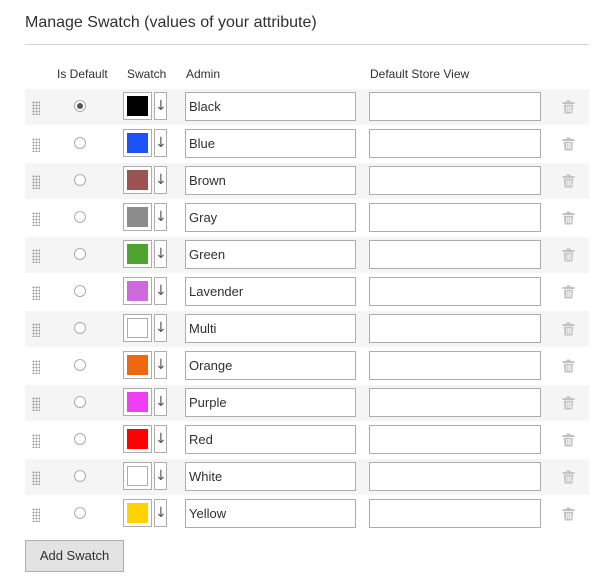  I want to click on column-header-admin: Admin, so click(203, 74).